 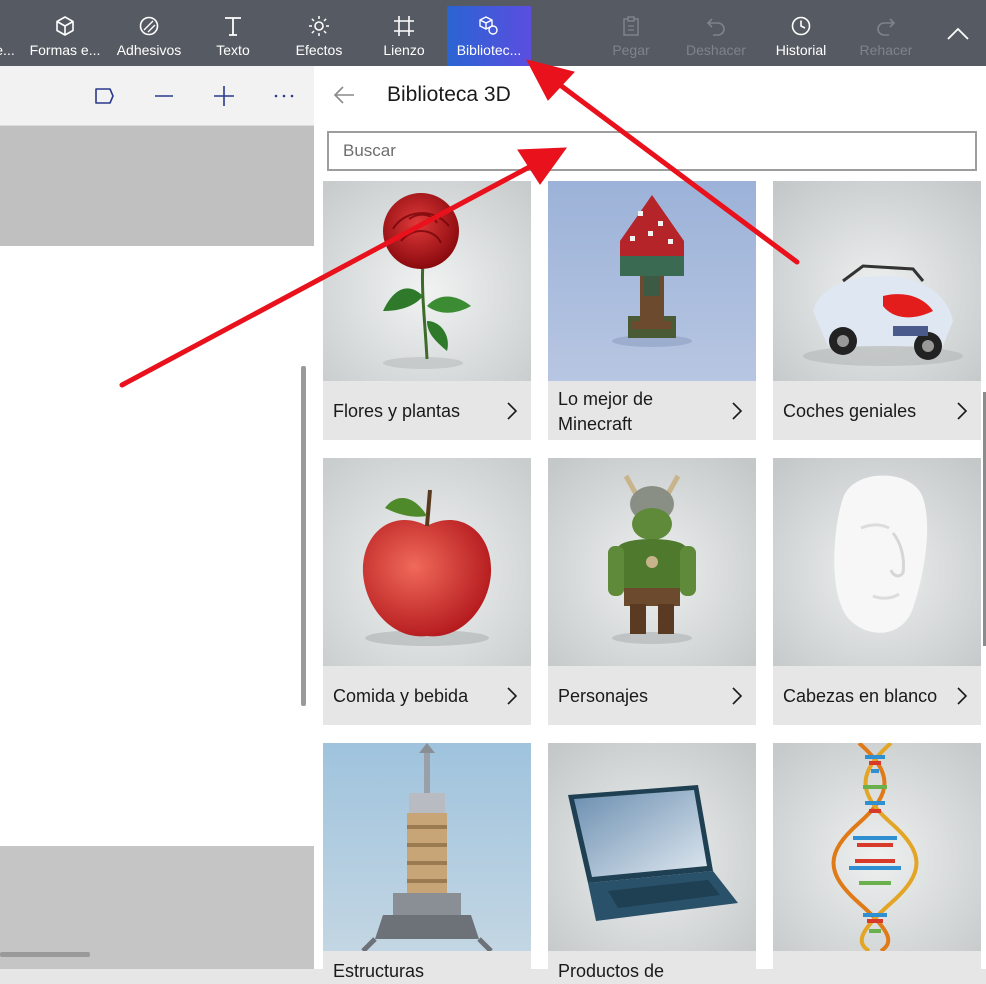 I want to click on tower-thumbnail, so click(x=427, y=847).